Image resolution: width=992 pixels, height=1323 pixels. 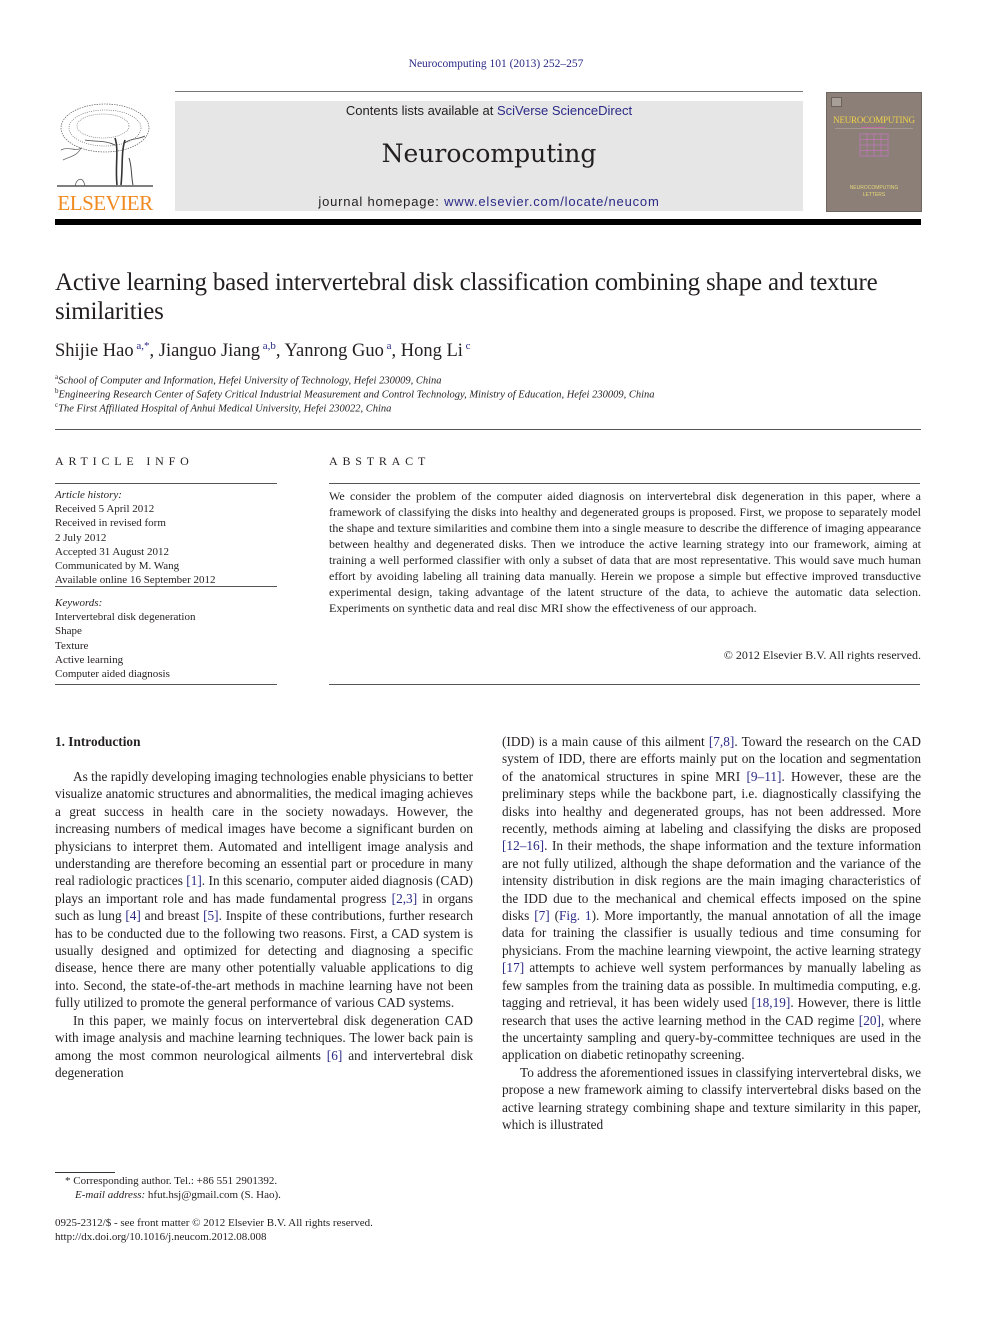 What do you see at coordinates (421, 110) in the screenshot?
I see `contents-prefix: Contents lists available at` at bounding box center [421, 110].